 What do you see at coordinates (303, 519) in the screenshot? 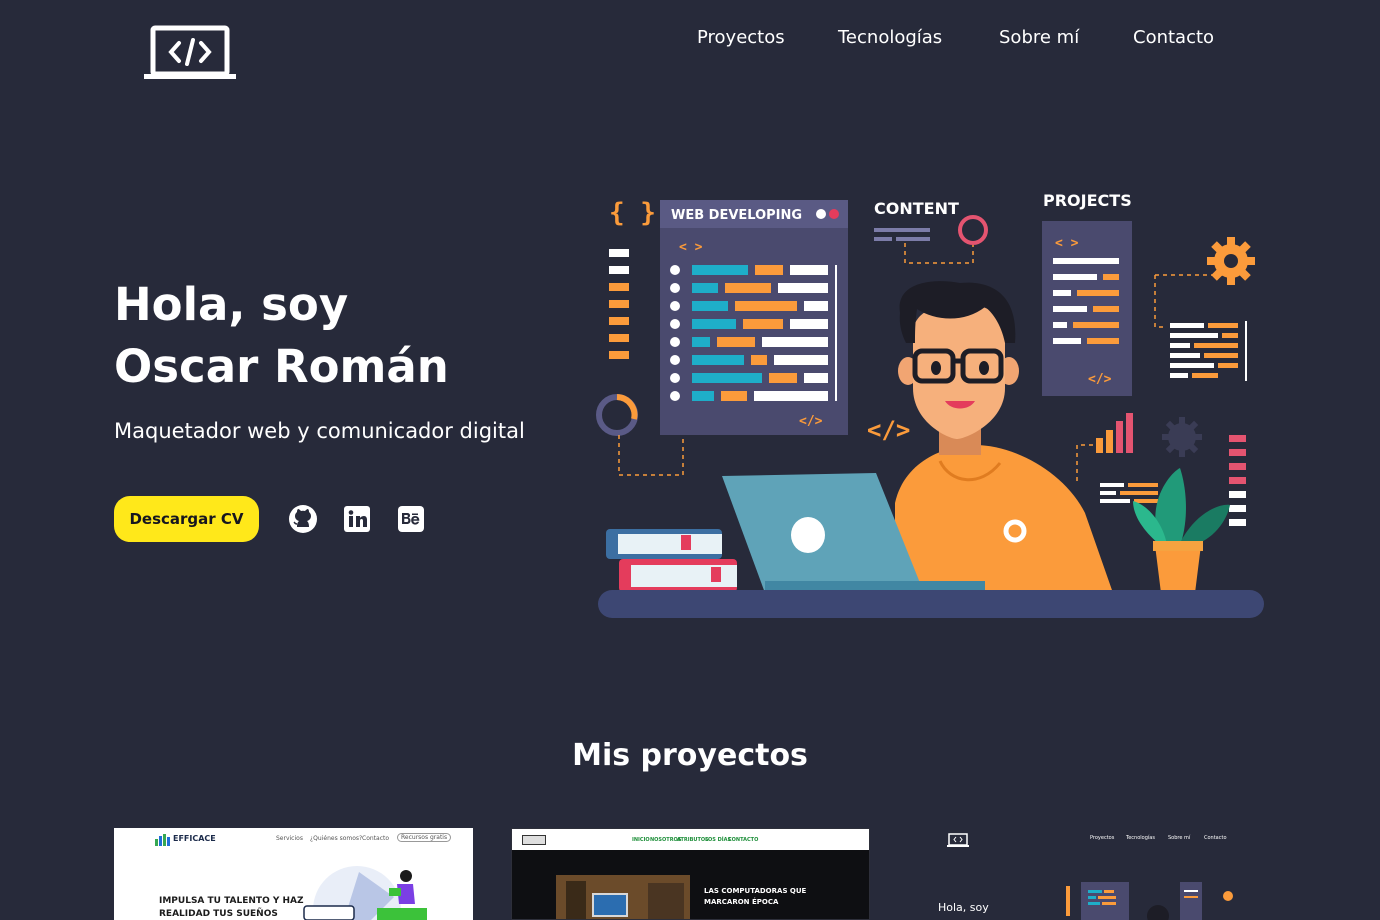
I see `github-icon` at bounding box center [303, 519].